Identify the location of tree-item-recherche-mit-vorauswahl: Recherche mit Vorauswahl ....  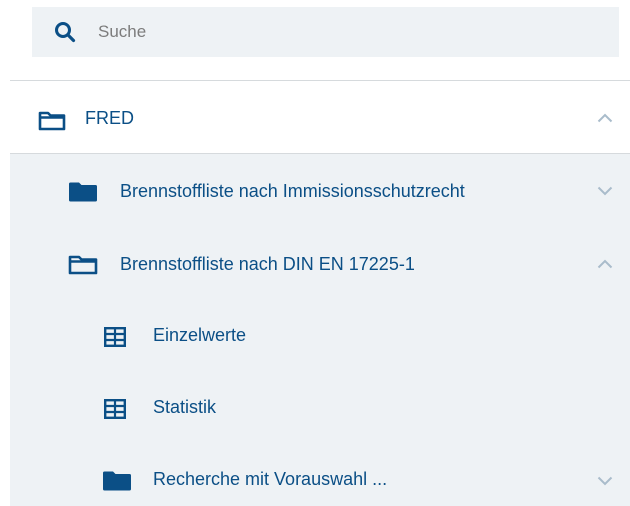
(320, 475).